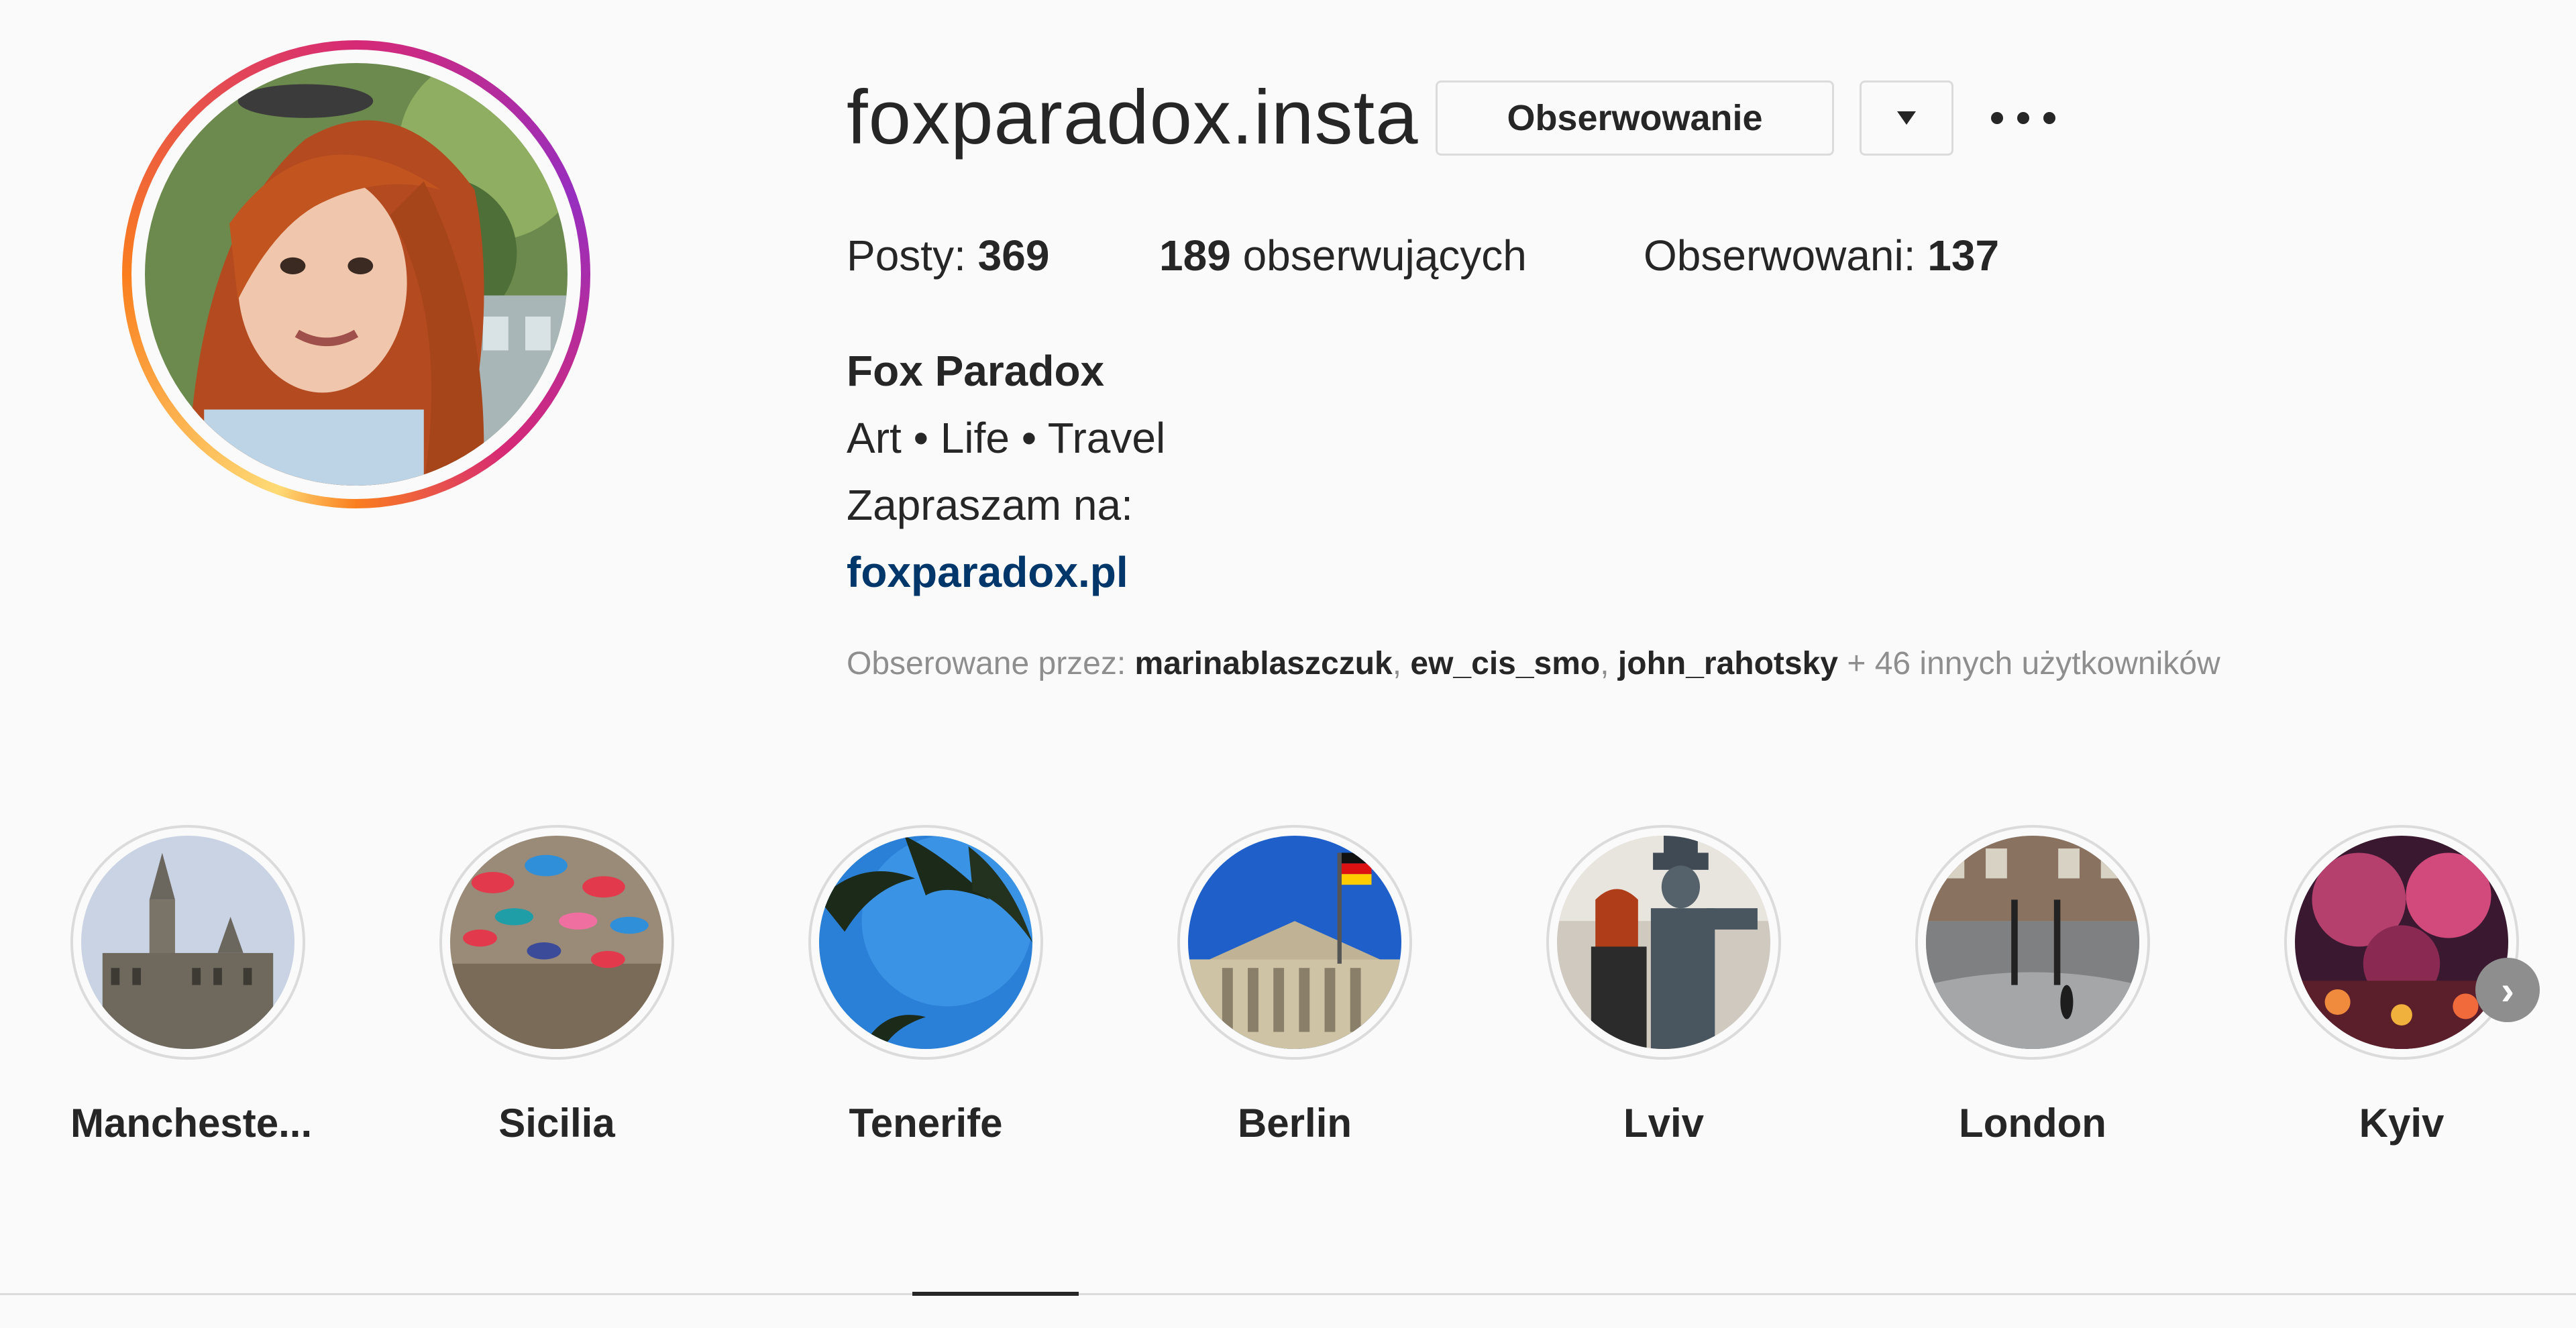 Image resolution: width=2576 pixels, height=1328 pixels. I want to click on posts-label: Posty:, so click(906, 256).